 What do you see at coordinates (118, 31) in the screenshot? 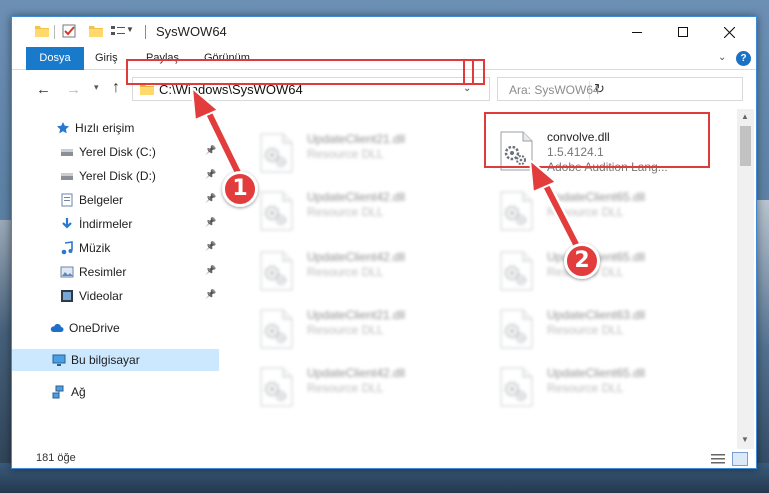
I see `view-options-icon` at bounding box center [118, 31].